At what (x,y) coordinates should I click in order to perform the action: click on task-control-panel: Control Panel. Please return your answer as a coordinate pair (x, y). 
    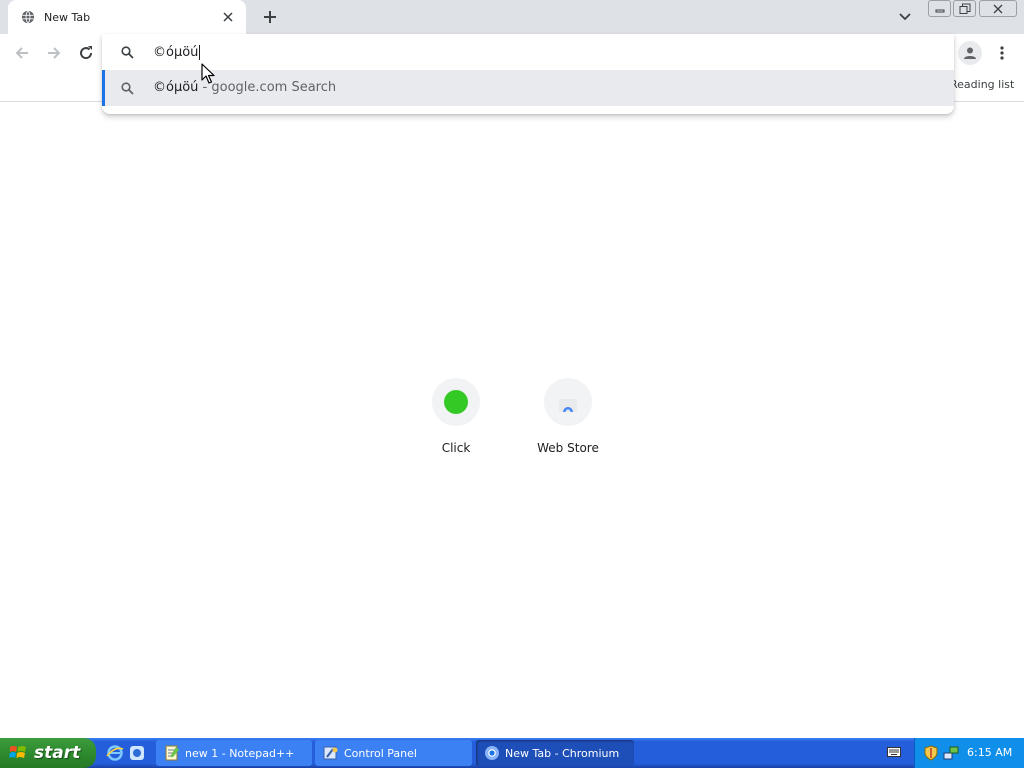
    Looking at the image, I should click on (393, 753).